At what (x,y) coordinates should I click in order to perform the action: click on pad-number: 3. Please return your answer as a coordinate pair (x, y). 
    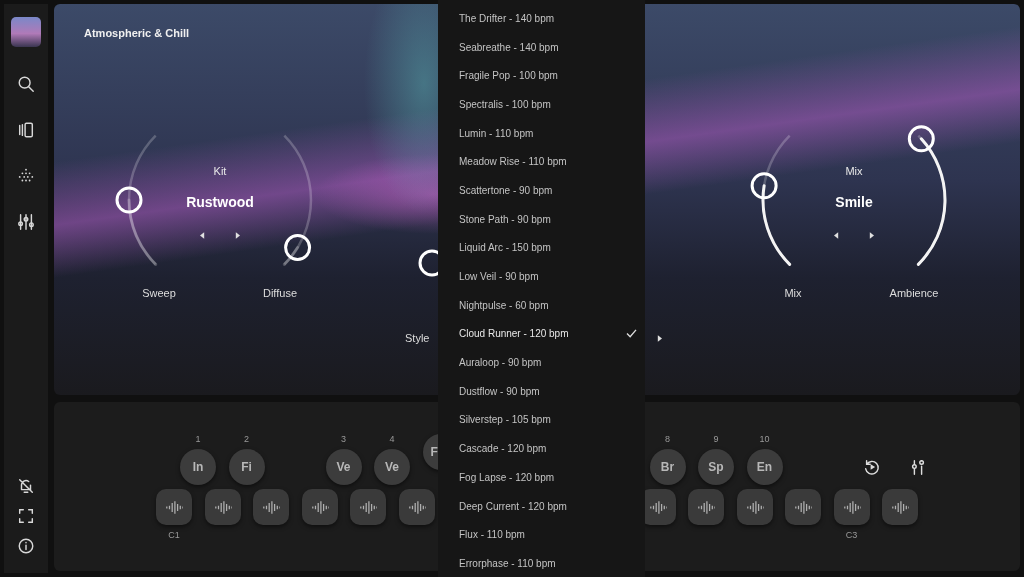
    Looking at the image, I should click on (343, 439).